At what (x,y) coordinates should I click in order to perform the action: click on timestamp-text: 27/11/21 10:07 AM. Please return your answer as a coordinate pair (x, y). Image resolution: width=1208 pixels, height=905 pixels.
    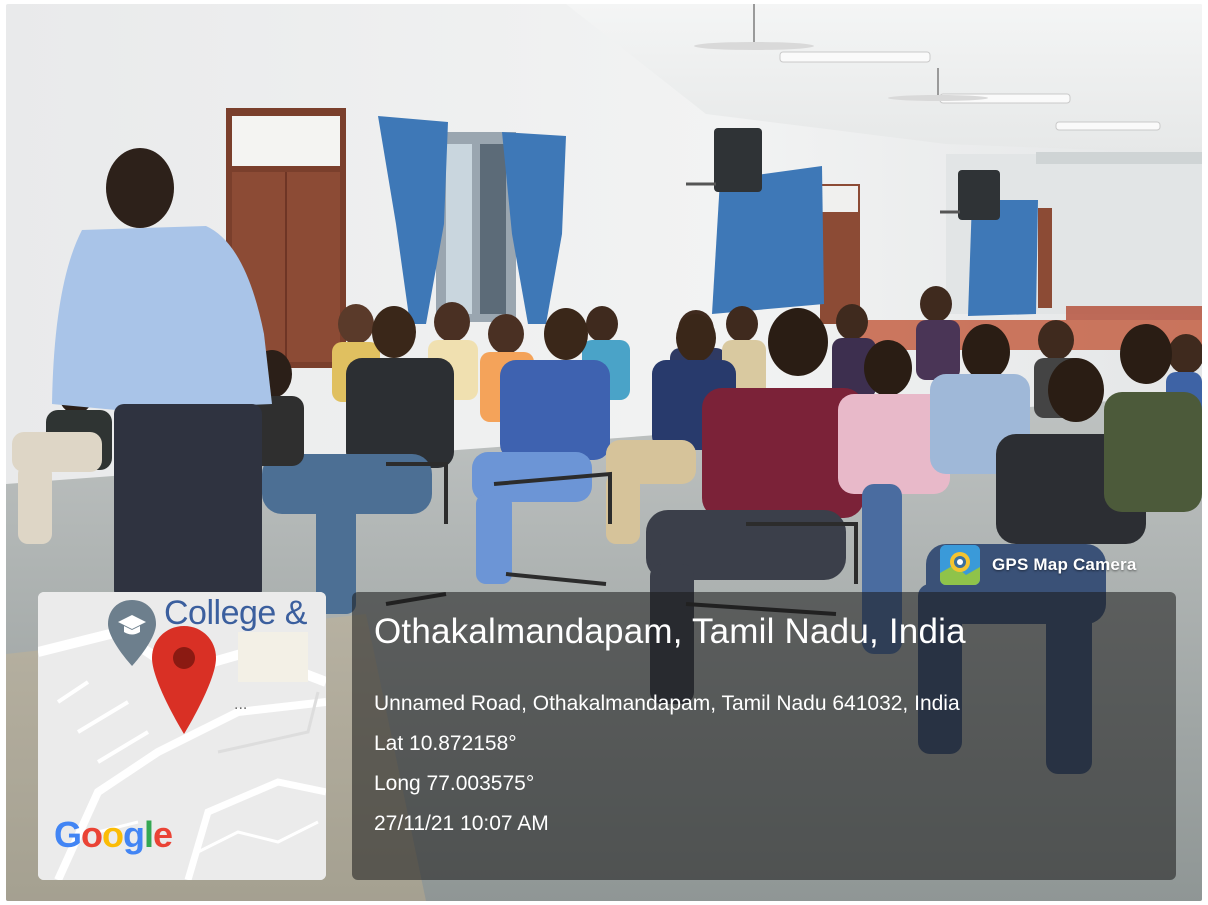
    Looking at the image, I should click on (461, 823).